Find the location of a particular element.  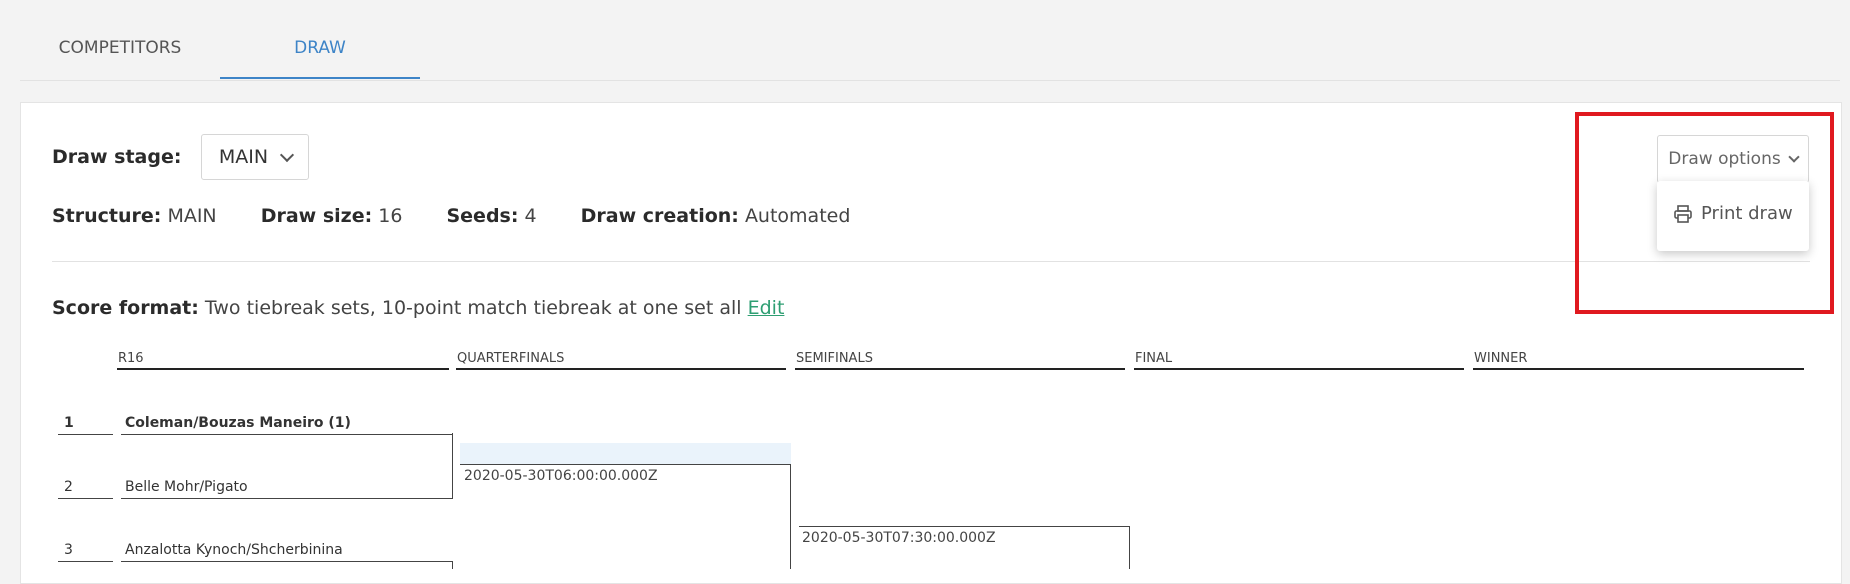

seed-number: 2 is located at coordinates (85, 488).